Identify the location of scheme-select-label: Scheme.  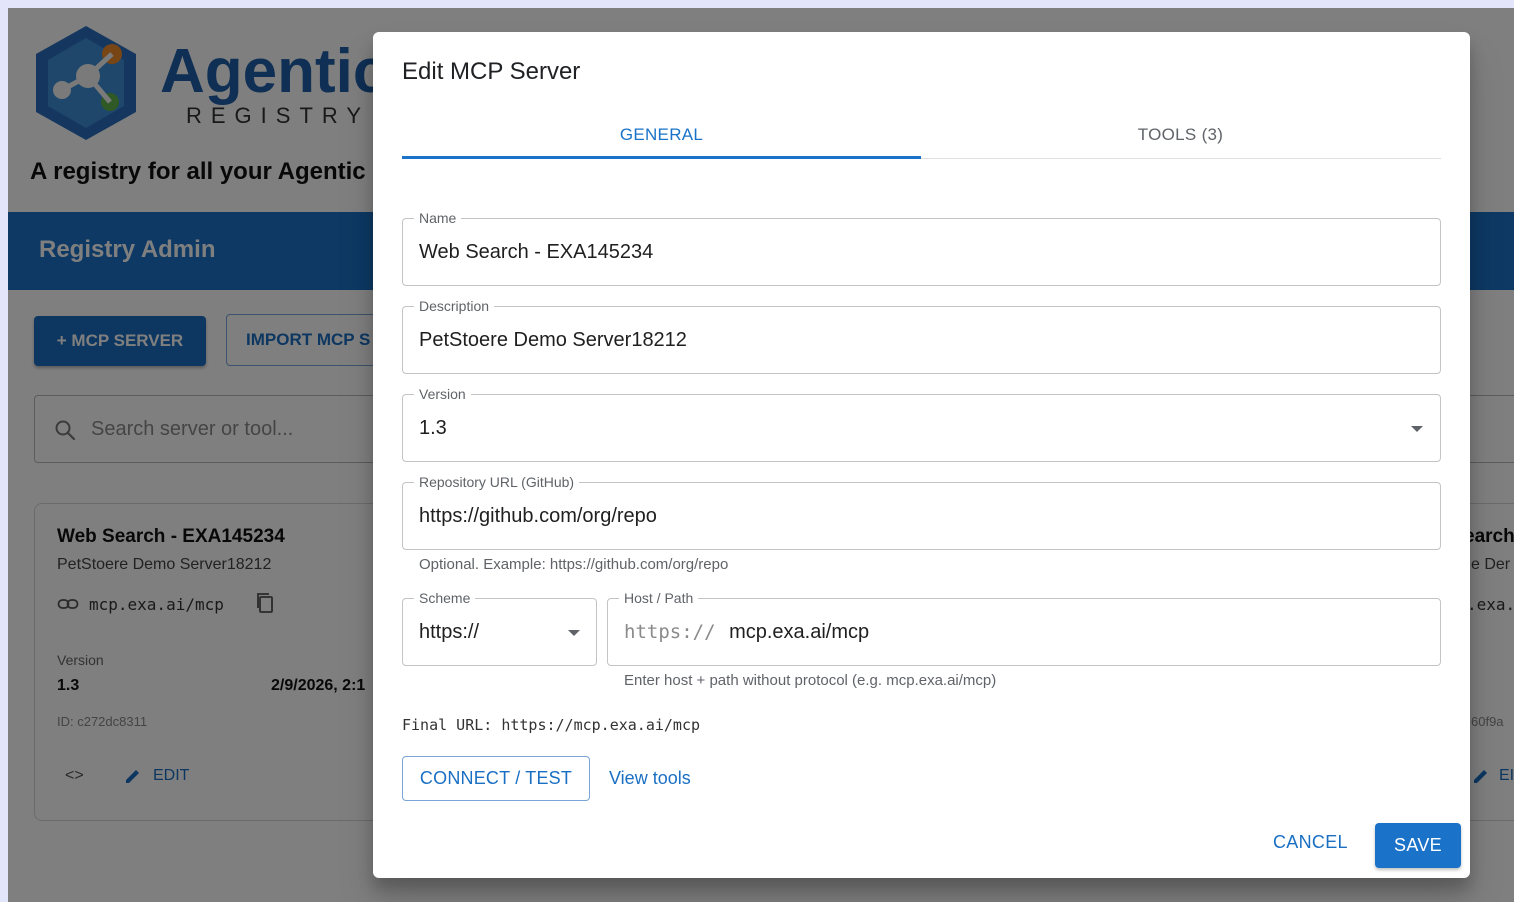
(445, 598).